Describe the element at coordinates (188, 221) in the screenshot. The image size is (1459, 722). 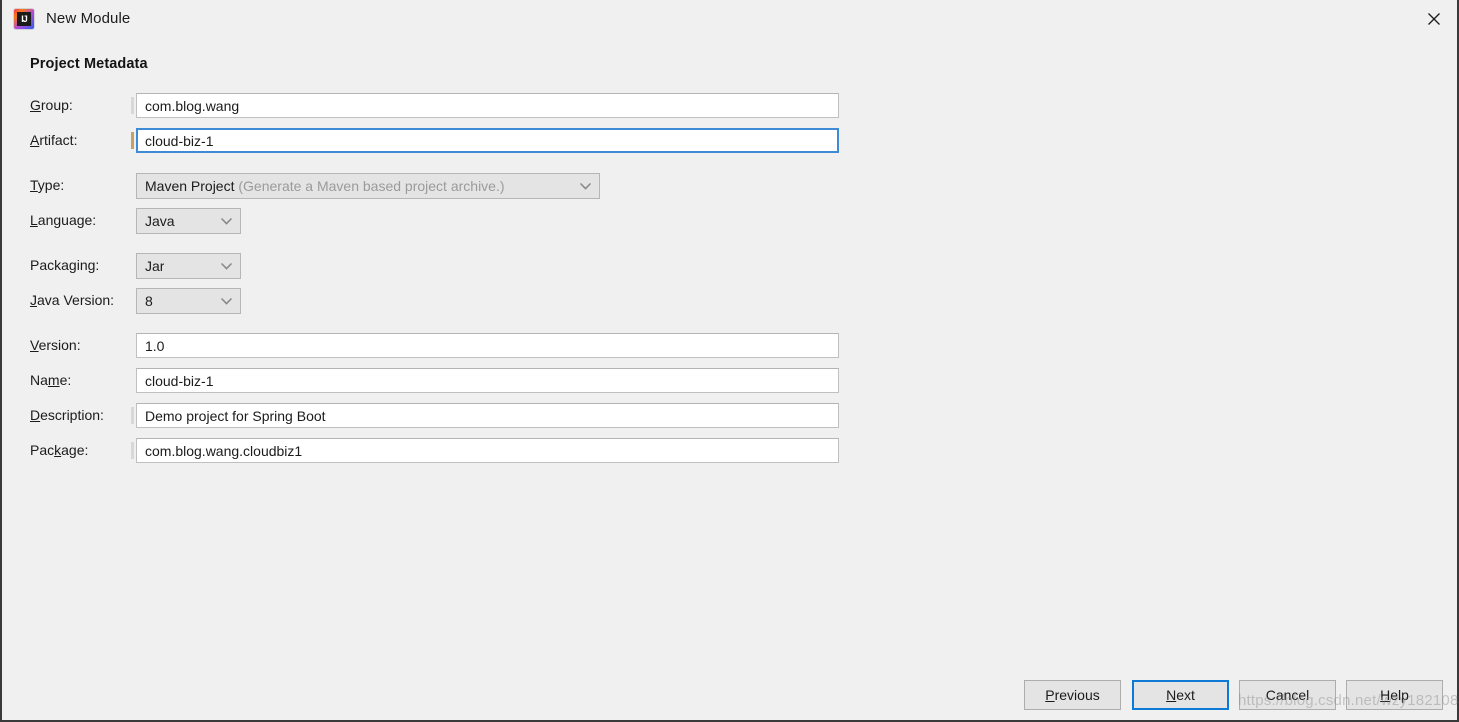
I see `language-combobox: Java` at that location.